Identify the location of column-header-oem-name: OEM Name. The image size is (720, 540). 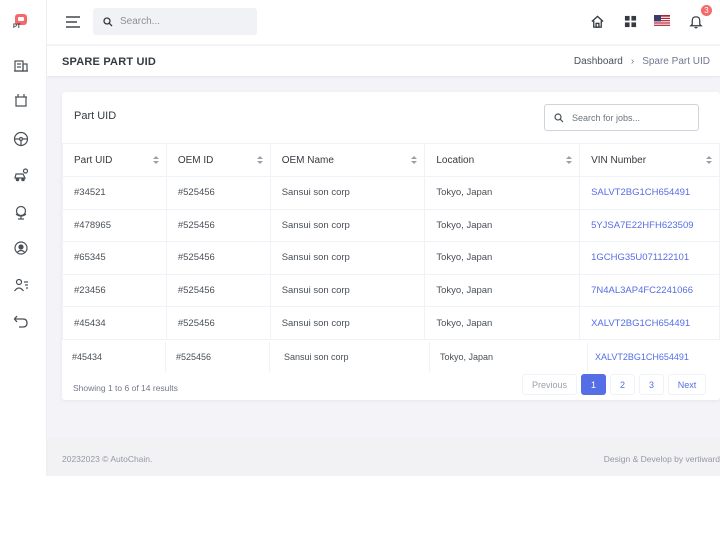
(347, 160).